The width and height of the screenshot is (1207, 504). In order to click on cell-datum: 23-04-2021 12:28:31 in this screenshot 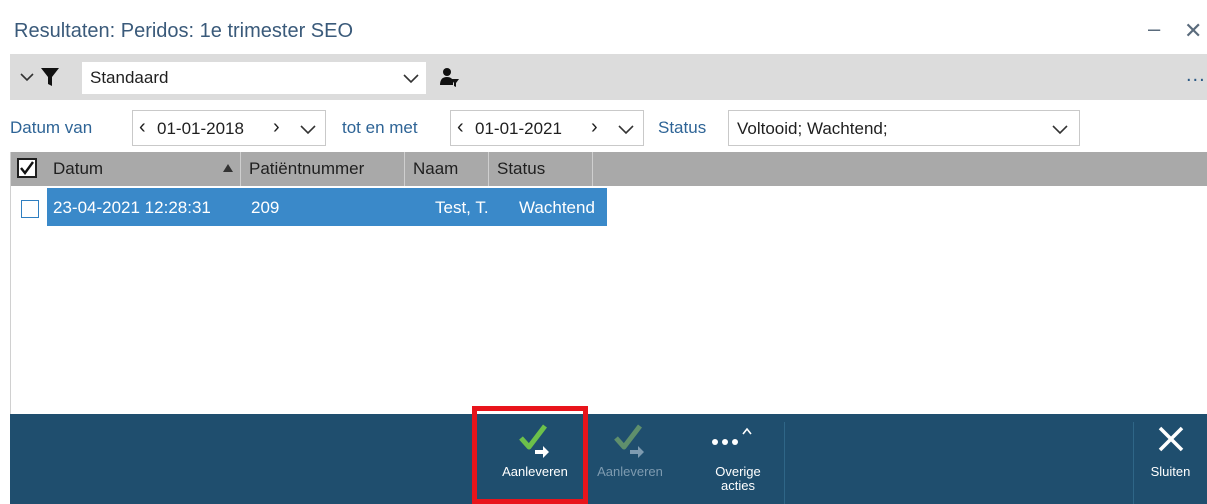, I will do `click(132, 207)`.